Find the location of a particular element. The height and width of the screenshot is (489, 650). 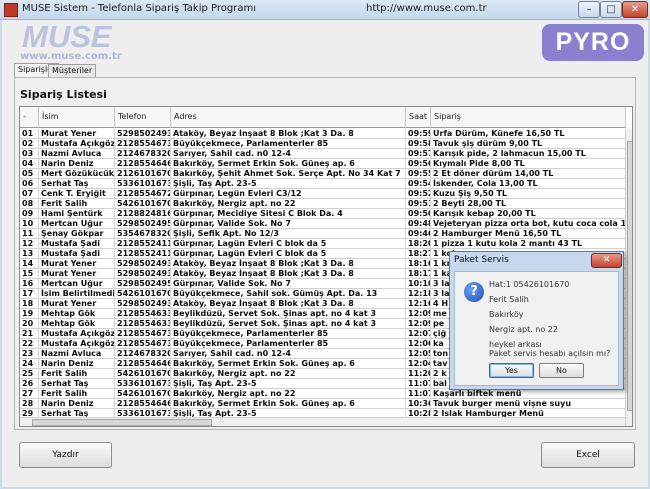

dialog-phone: Hat:1 05426101670 is located at coordinates (529, 284).